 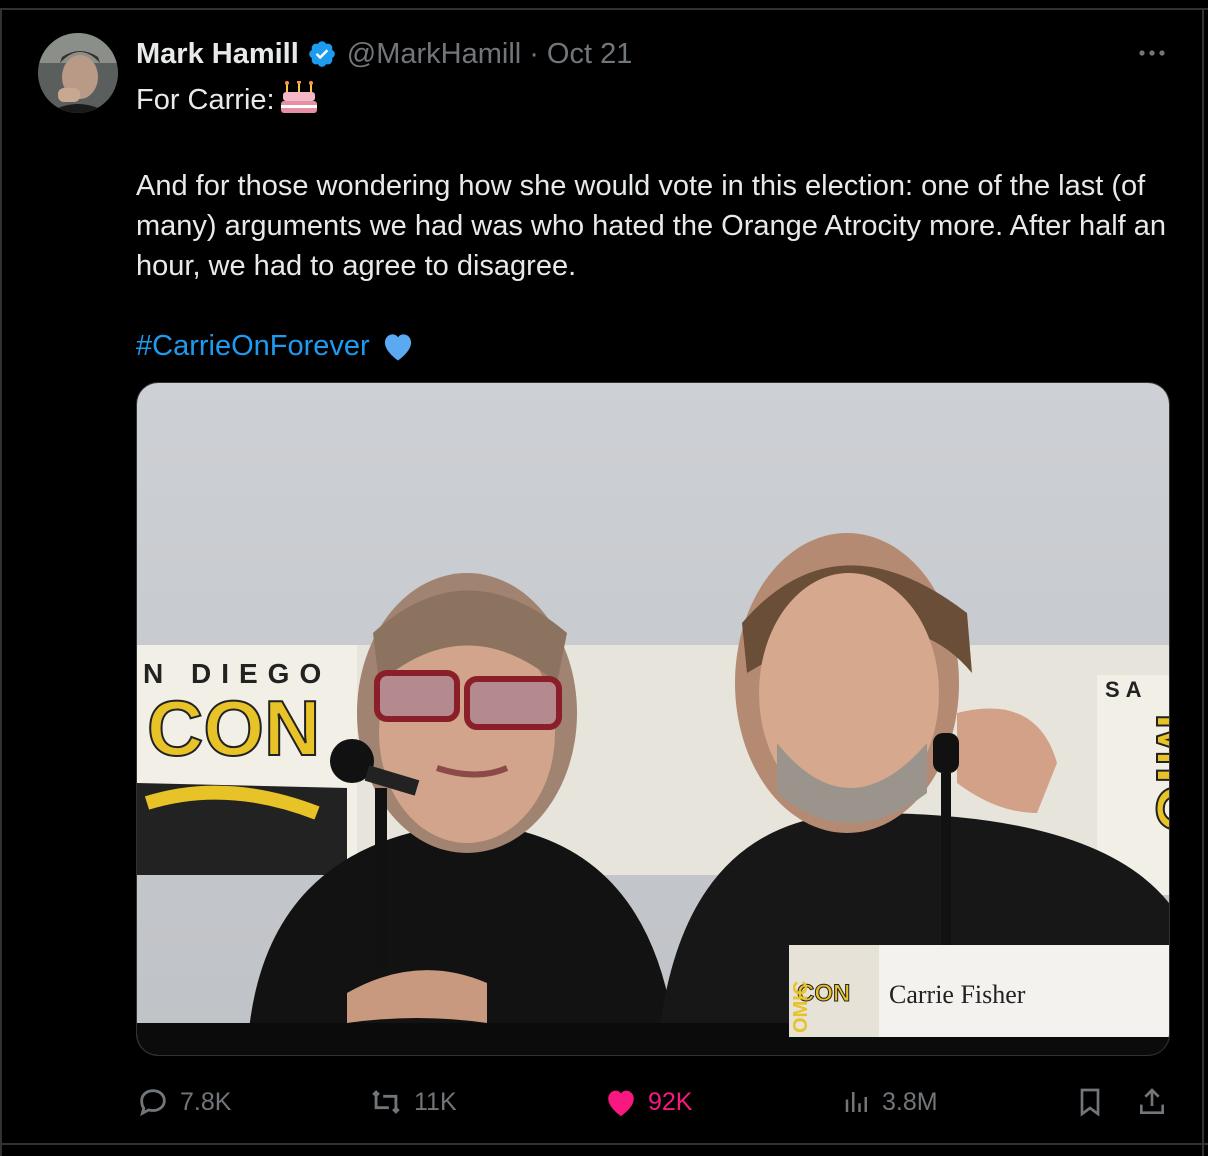 What do you see at coordinates (1152, 1101) in the screenshot?
I see `share-icon` at bounding box center [1152, 1101].